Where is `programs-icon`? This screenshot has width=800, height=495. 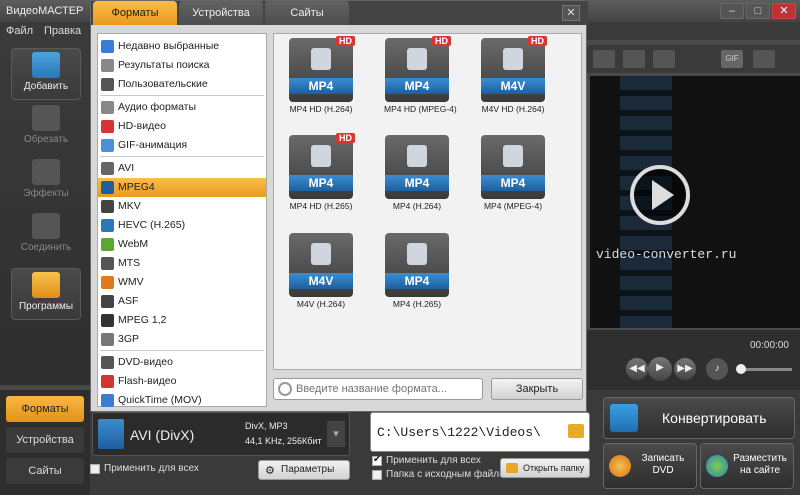
programs-icon is located at coordinates (46, 285).